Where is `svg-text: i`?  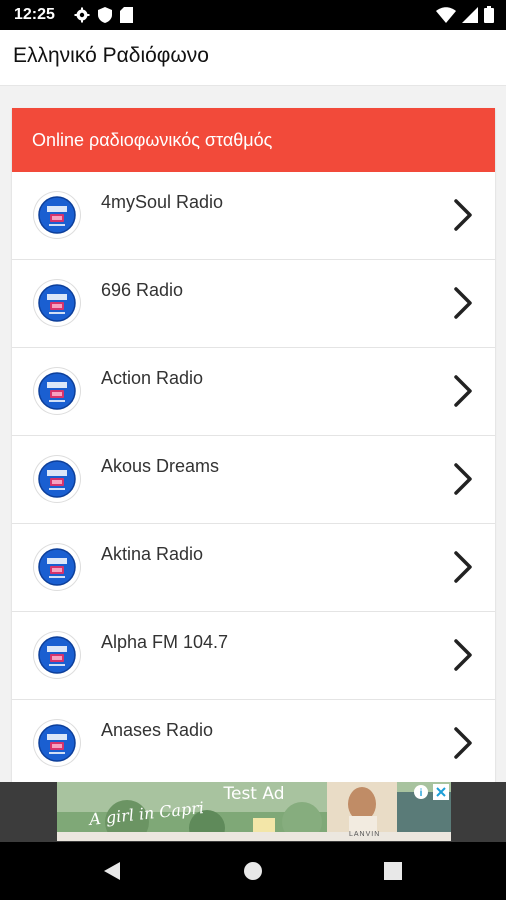 svg-text: i is located at coordinates (421, 793).